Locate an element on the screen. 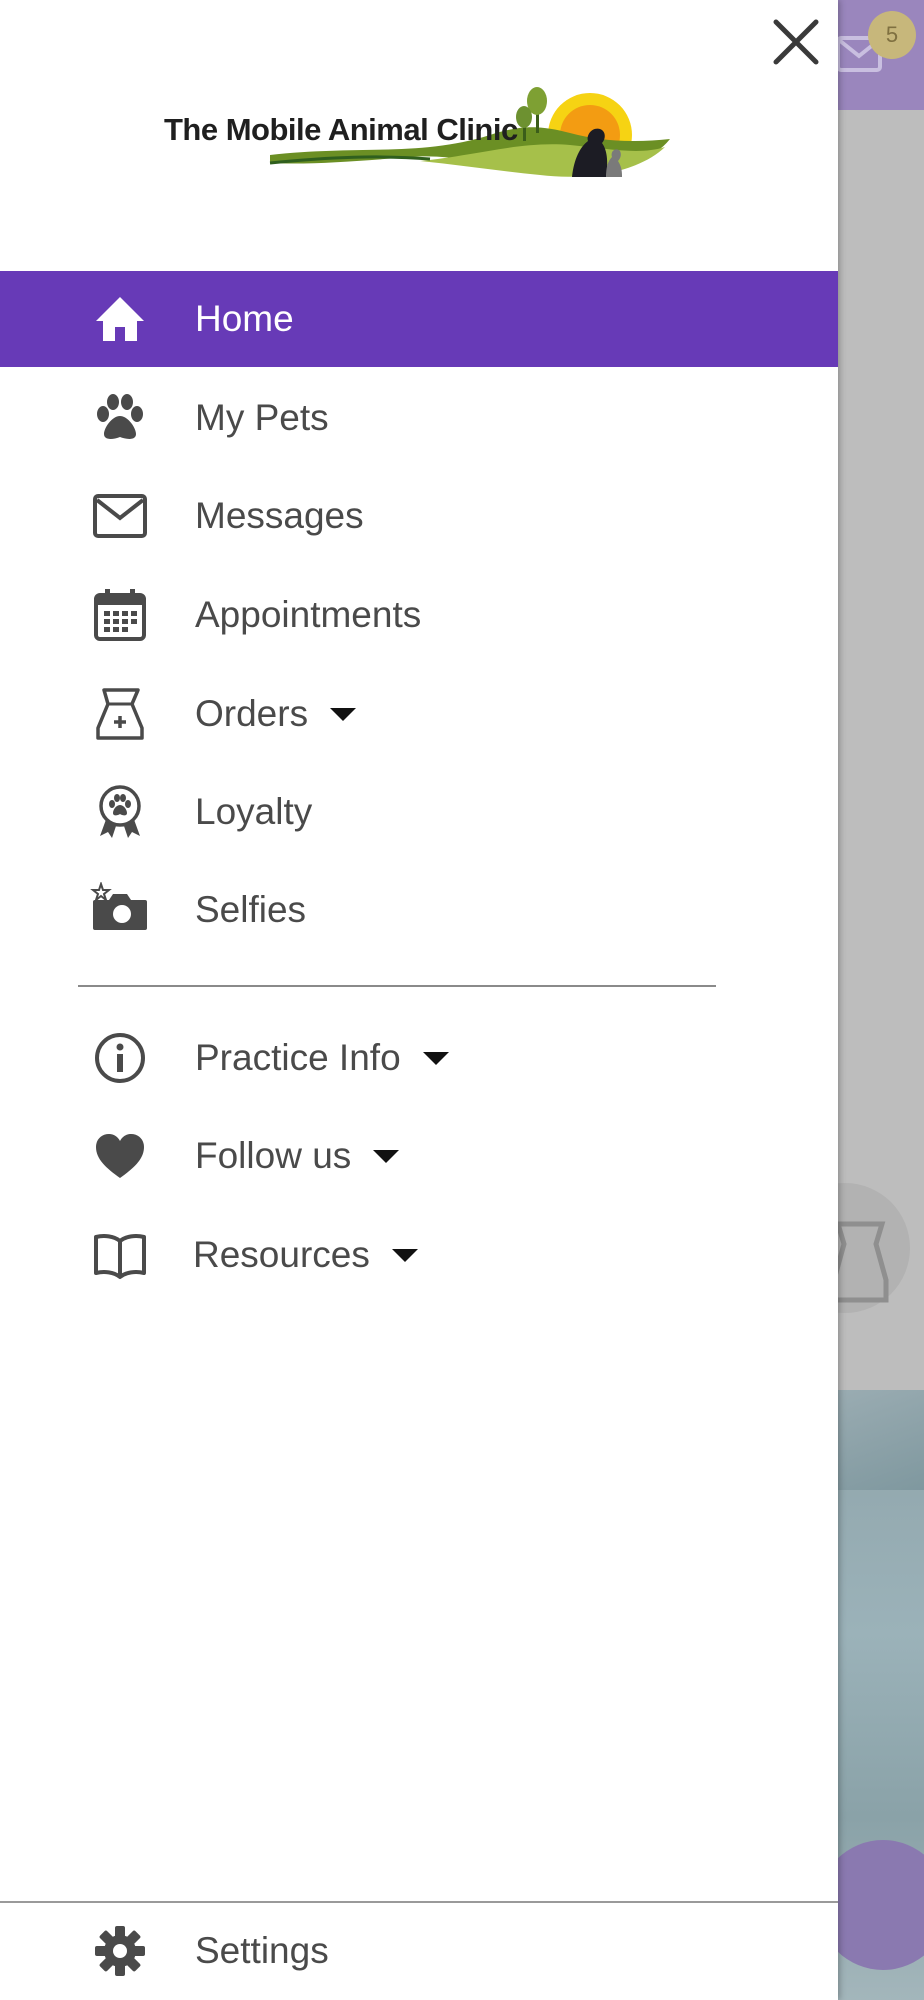 The image size is (924, 2000). info-icon is located at coordinates (120, 1058).